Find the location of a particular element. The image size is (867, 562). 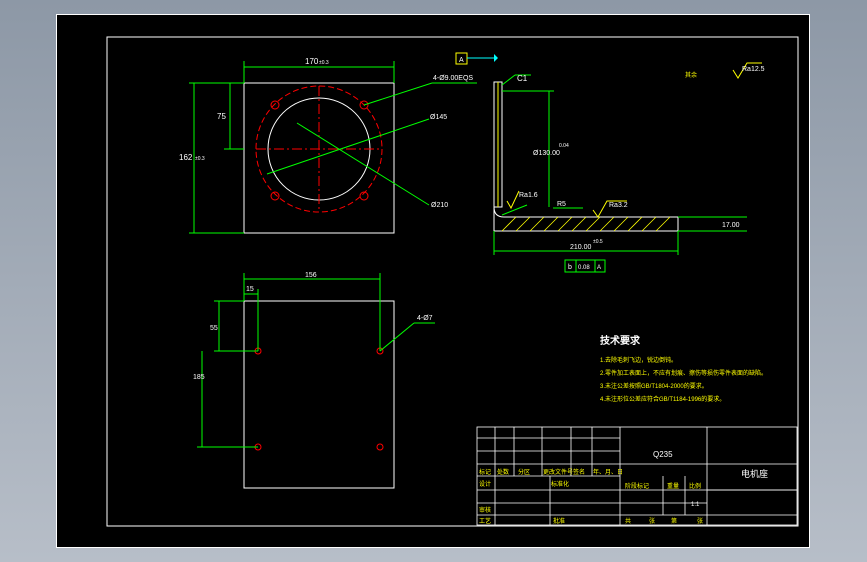

tb-stage: 阶段标记 is located at coordinates (637, 486).